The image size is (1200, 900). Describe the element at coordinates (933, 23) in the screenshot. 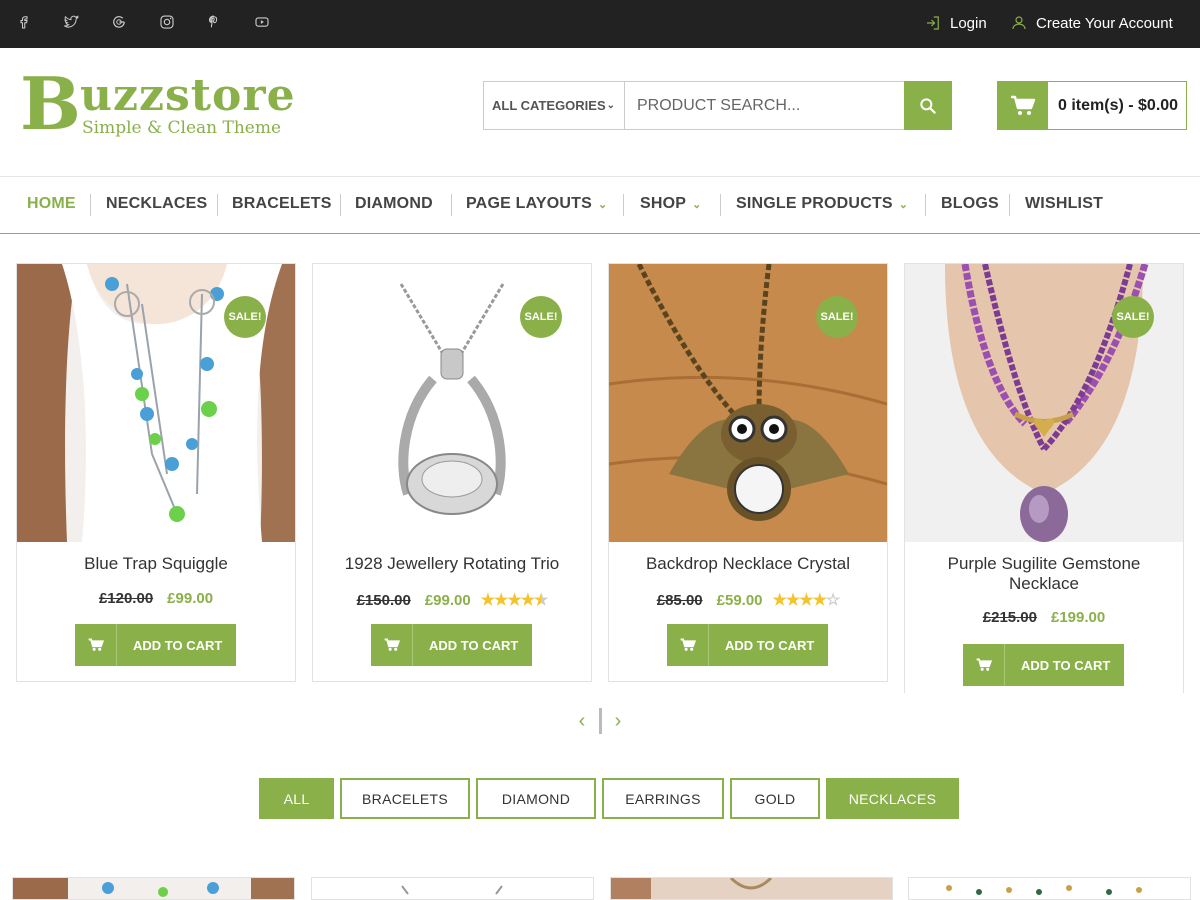

I see `login-icon` at that location.